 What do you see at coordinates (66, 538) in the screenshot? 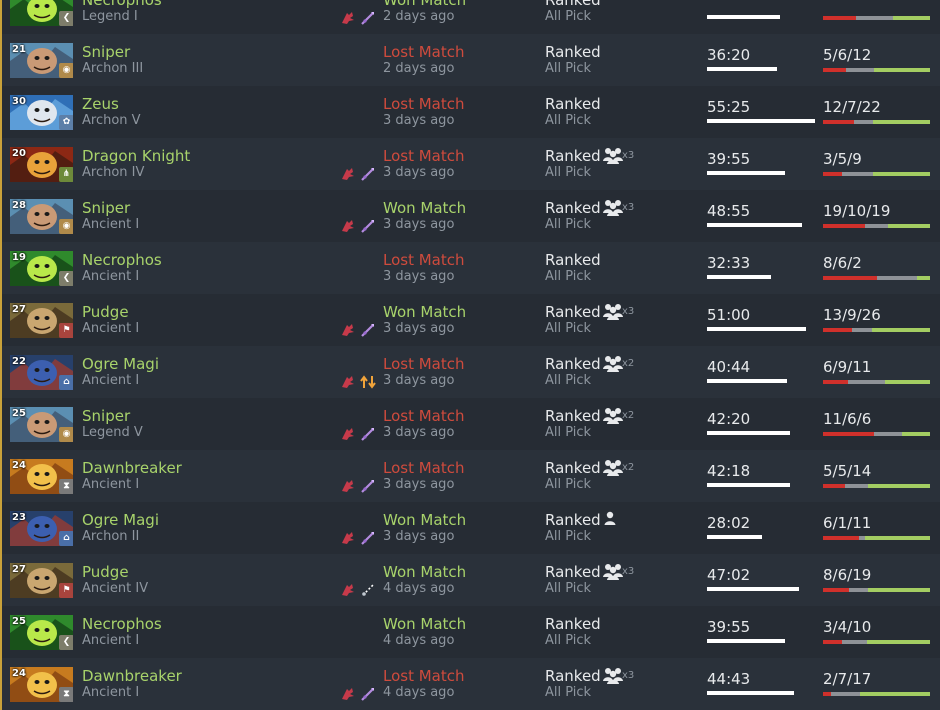
I see `role-icon: ⌂` at bounding box center [66, 538].